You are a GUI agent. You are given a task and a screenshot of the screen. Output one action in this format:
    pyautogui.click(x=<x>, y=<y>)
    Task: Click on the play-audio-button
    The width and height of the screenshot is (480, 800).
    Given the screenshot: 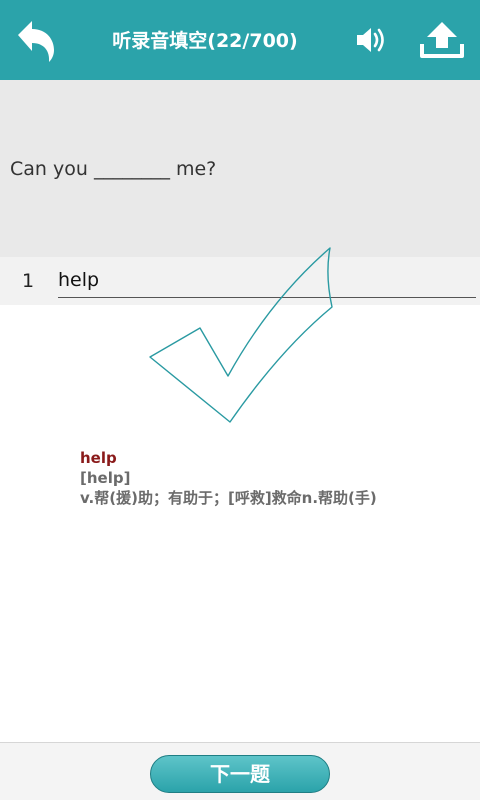 What is the action you would take?
    pyautogui.click(x=372, y=40)
    